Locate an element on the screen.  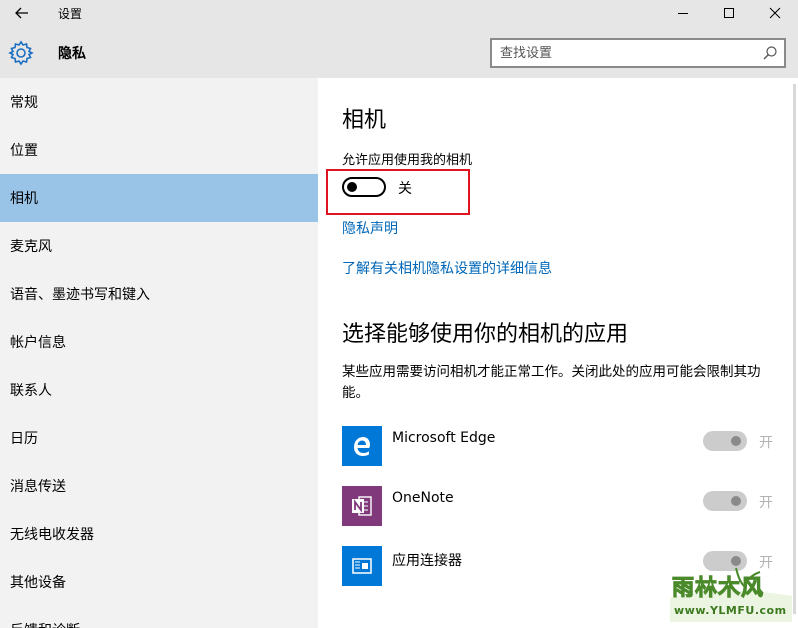
sidebar-item-label: 相机 is located at coordinates (24, 199).